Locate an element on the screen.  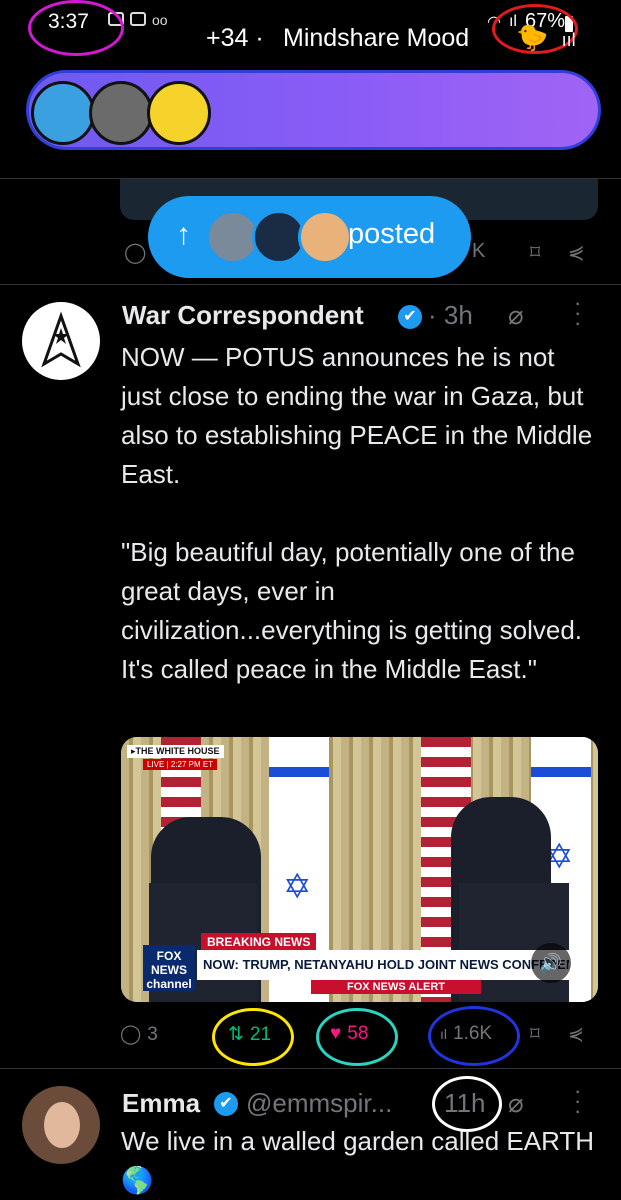
notification-icons: oo is located at coordinates (138, 20).